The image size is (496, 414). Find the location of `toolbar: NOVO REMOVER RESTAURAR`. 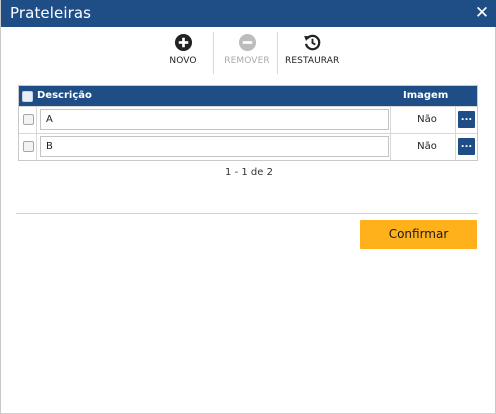

toolbar: NOVO REMOVER RESTAURAR is located at coordinates (248, 53).